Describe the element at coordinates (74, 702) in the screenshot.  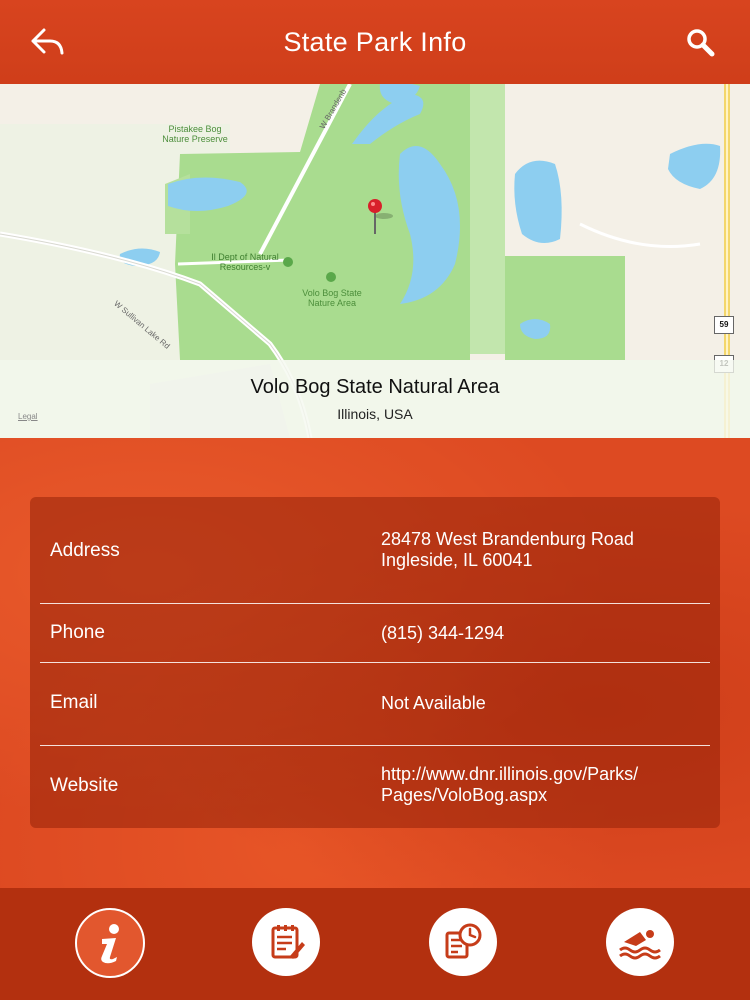
I see `email-label: Email` at that location.